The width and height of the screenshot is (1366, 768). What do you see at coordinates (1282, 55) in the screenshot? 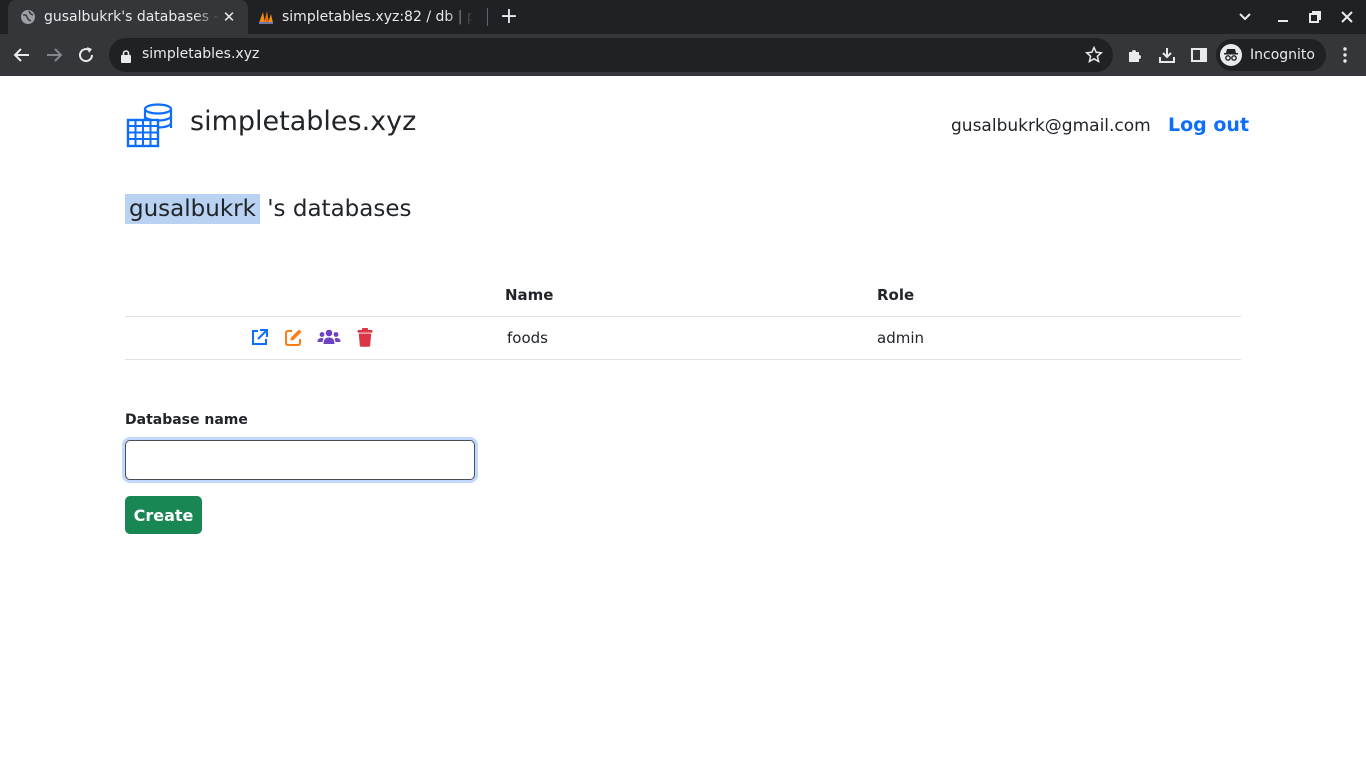
I see `profile-label: Incognito` at bounding box center [1282, 55].